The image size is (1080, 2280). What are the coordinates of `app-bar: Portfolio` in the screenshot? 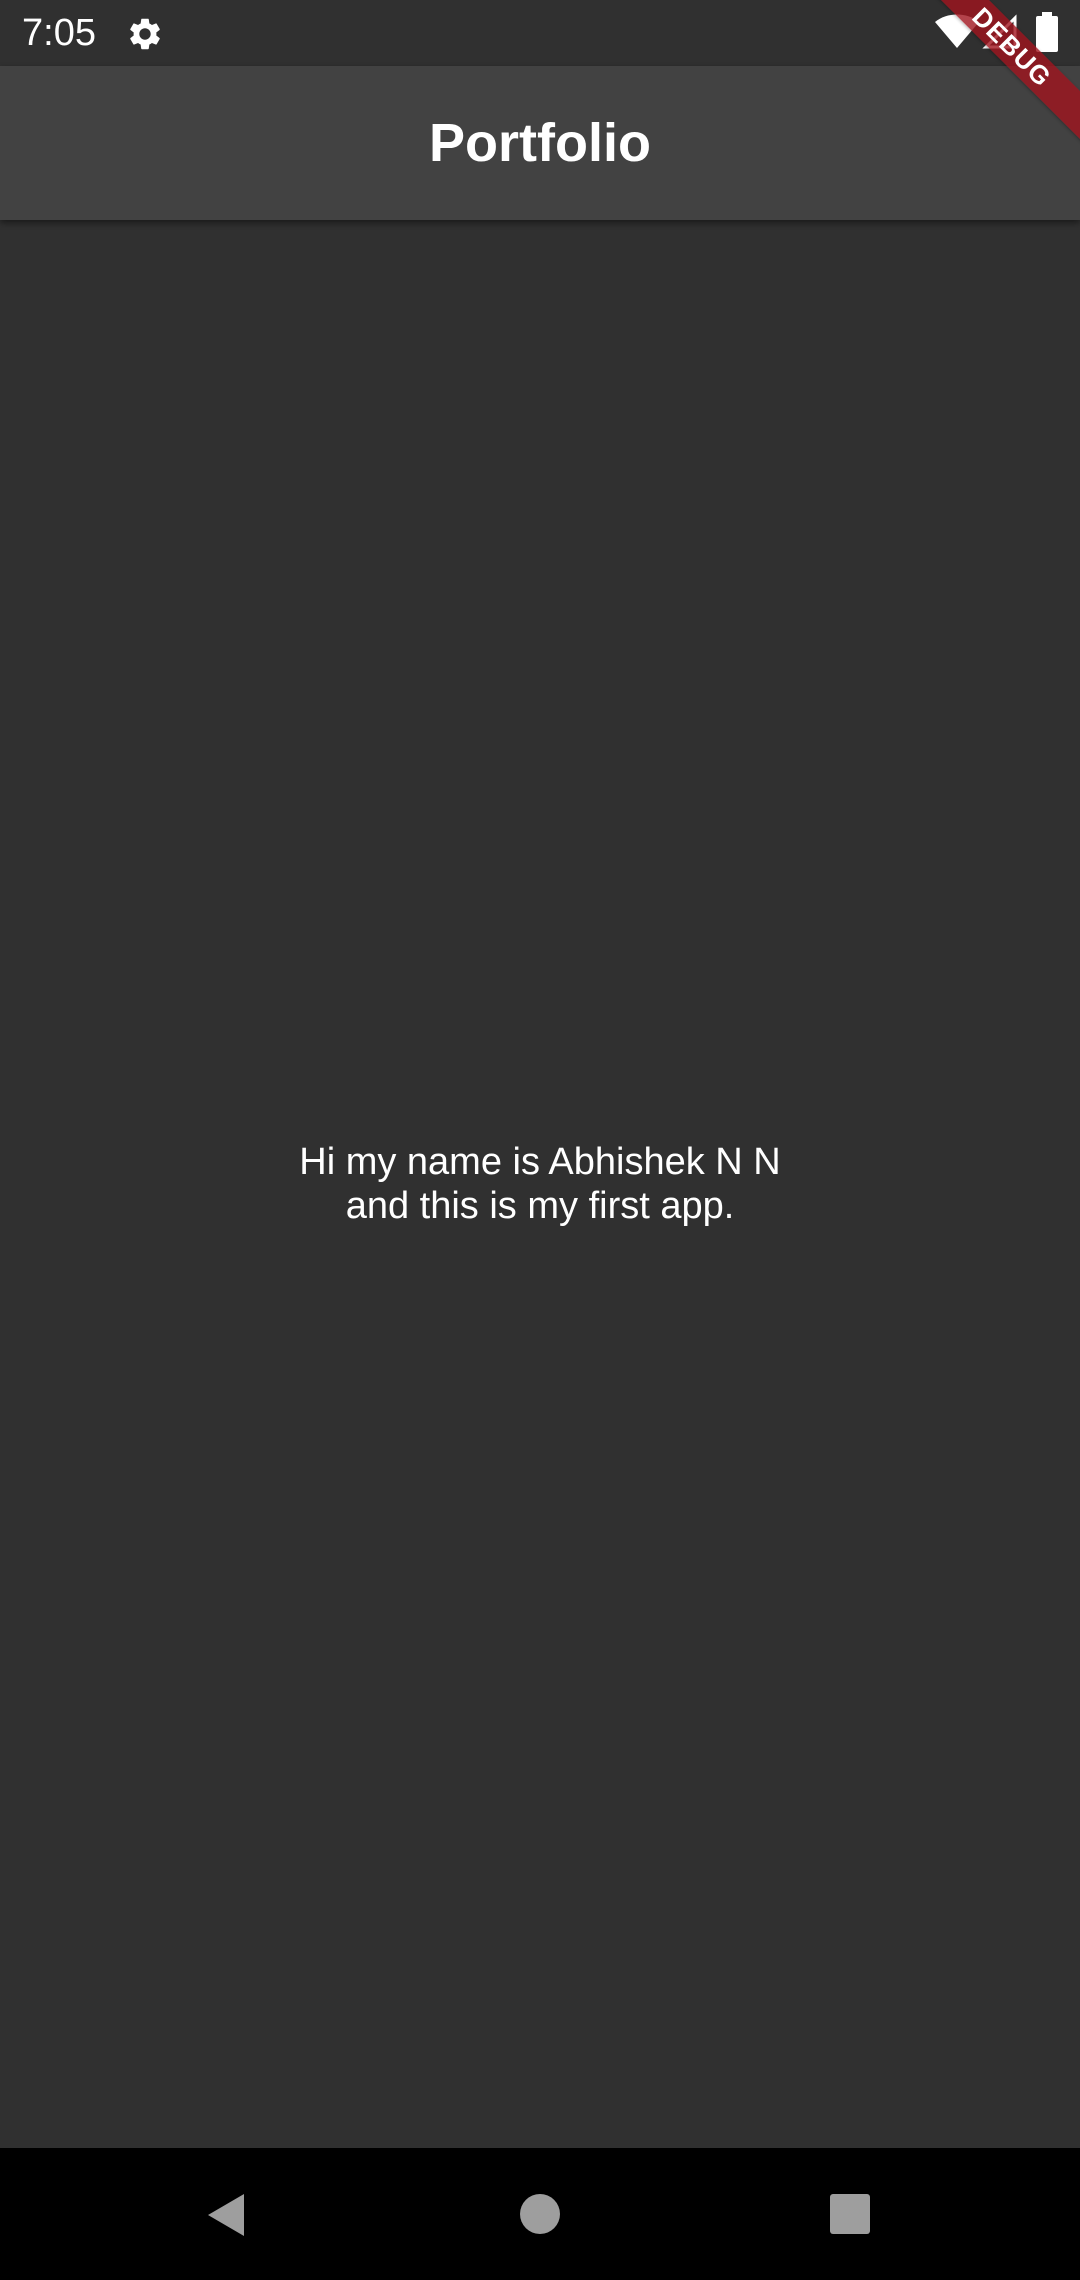 It's located at (540, 143).